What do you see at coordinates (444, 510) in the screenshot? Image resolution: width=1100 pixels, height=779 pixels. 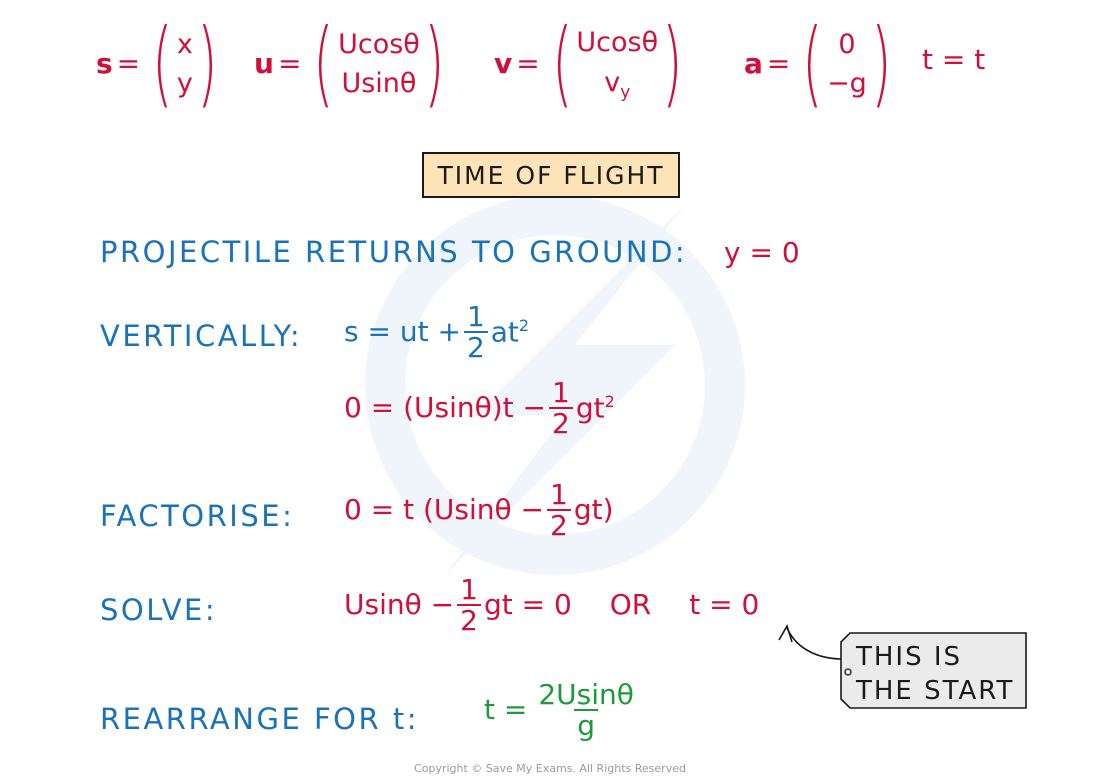 I see `factorised-left: 0 = t (Usinθ −` at bounding box center [444, 510].